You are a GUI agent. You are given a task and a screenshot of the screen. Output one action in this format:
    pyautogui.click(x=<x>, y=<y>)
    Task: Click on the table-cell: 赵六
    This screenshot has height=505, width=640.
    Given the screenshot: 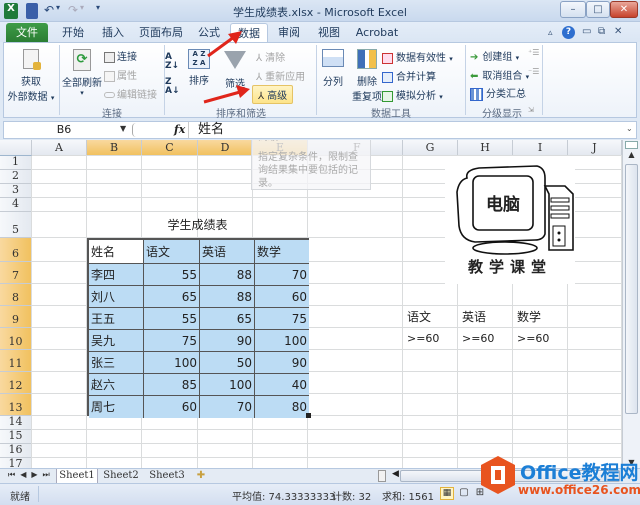 What is the action you would take?
    pyautogui.click(x=116, y=385)
    